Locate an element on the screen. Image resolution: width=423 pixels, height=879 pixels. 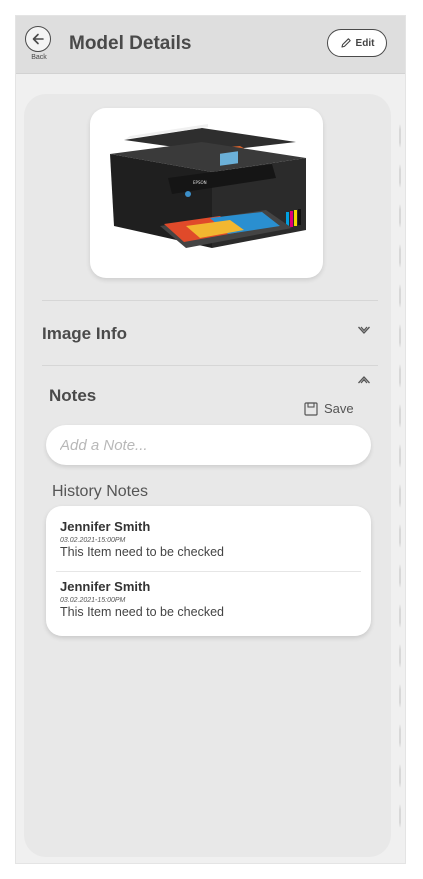
model-image: EPSON is located at coordinates (206, 193).